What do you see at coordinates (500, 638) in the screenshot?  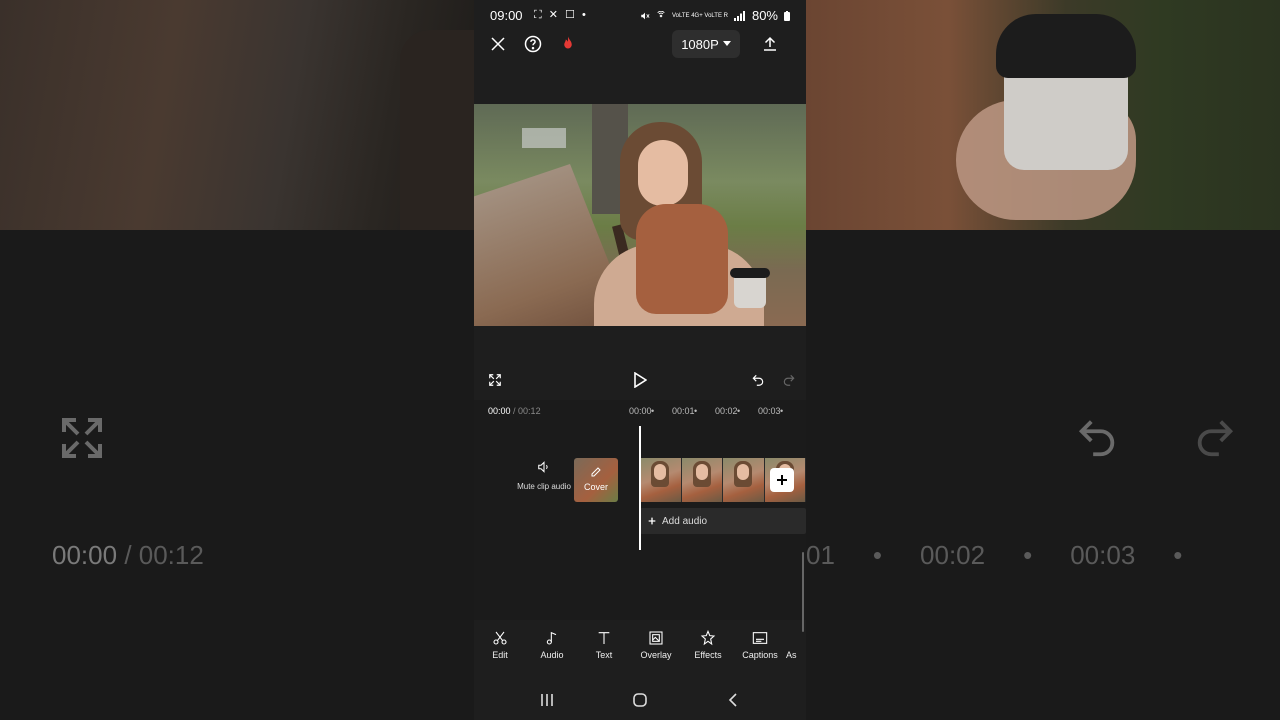 I see `scissors-icon` at bounding box center [500, 638].